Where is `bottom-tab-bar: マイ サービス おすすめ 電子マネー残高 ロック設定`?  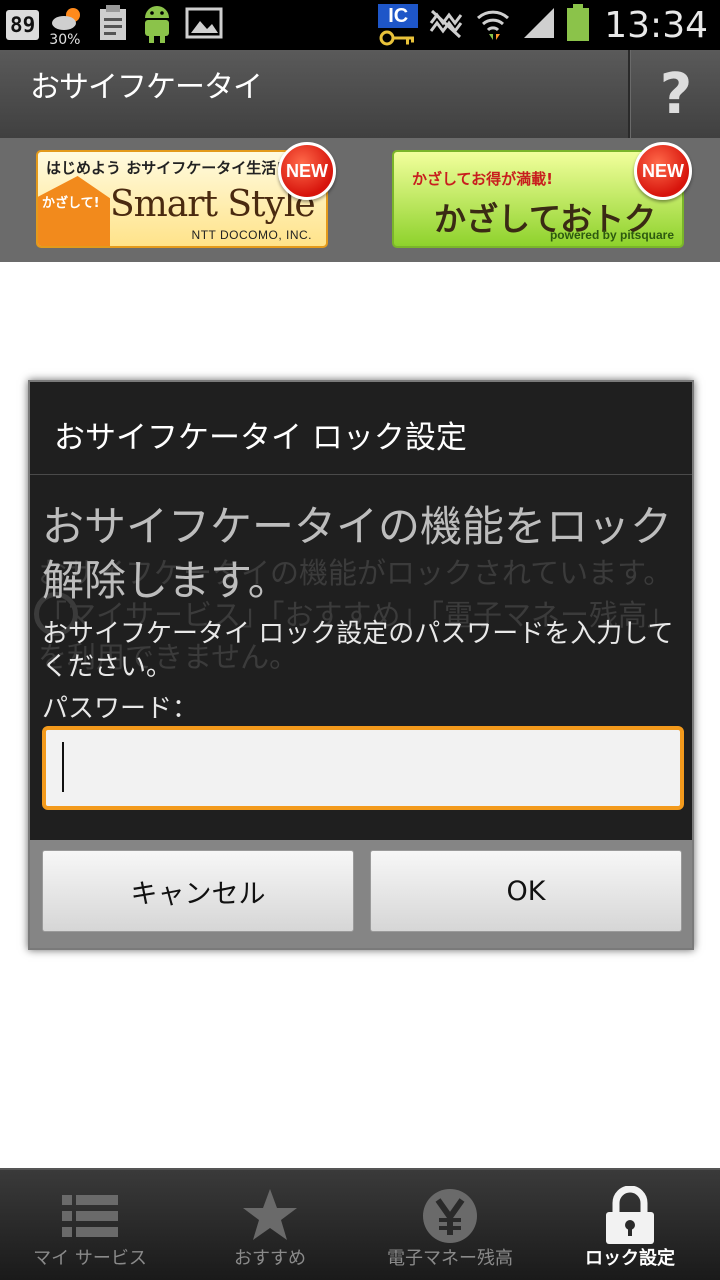
bottom-tab-bar: マイ サービス おすすめ 電子マネー残高 ロック設定 is located at coordinates (360, 1224).